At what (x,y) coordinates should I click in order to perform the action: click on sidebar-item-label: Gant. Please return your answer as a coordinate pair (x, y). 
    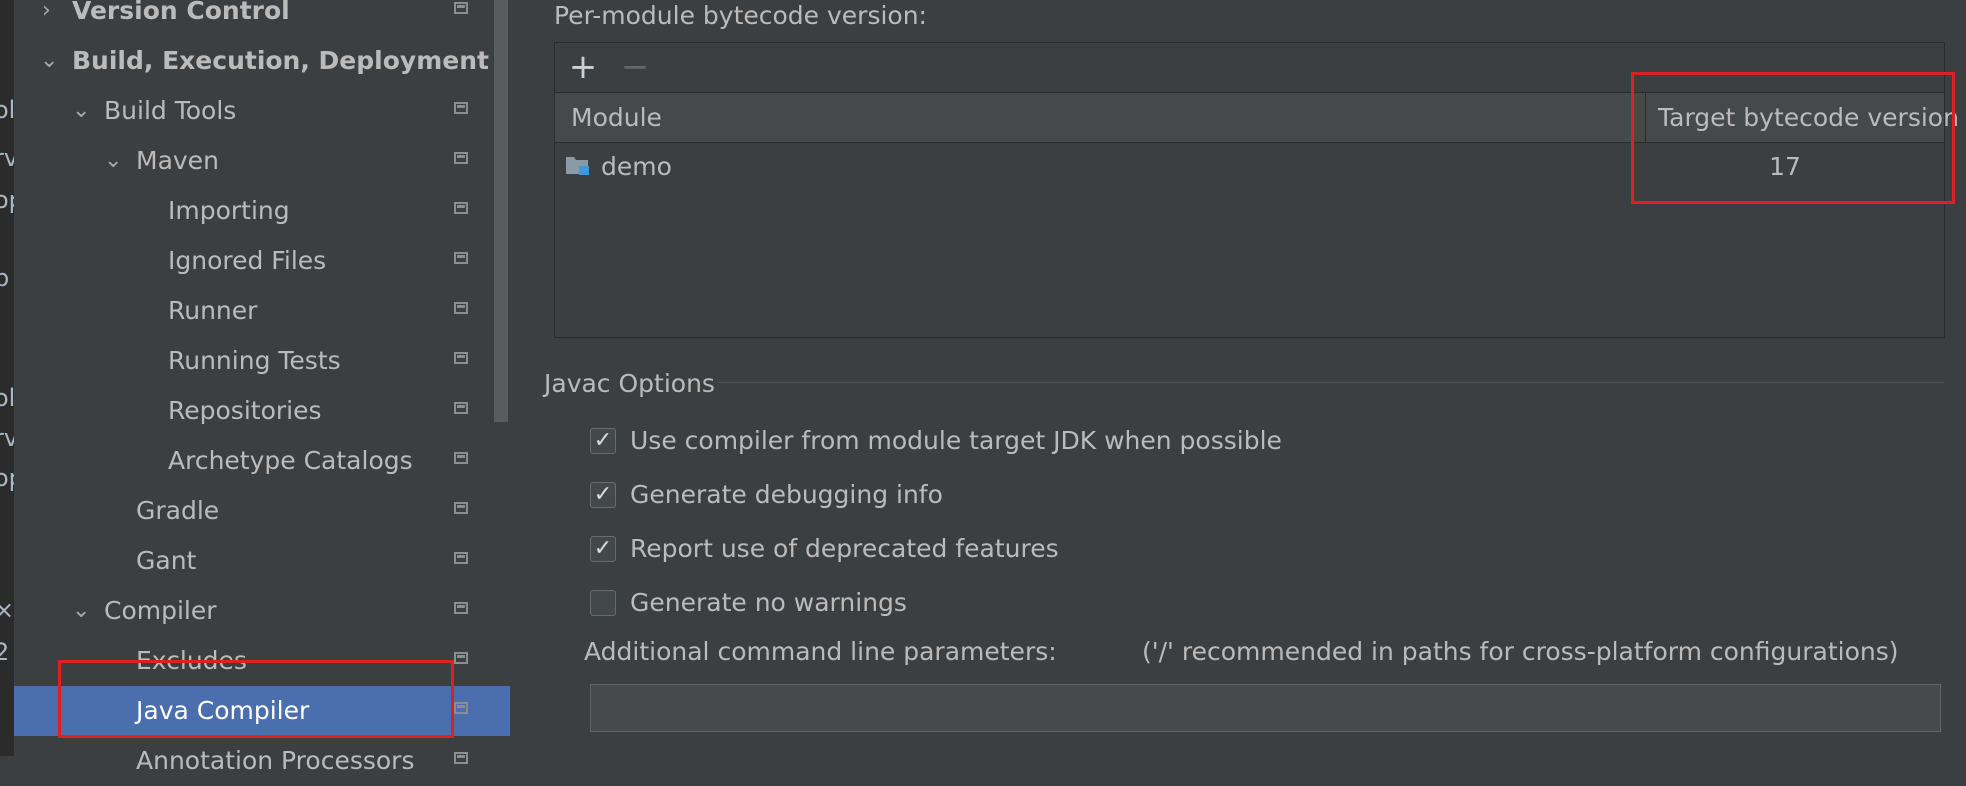
    Looking at the image, I should click on (166, 560).